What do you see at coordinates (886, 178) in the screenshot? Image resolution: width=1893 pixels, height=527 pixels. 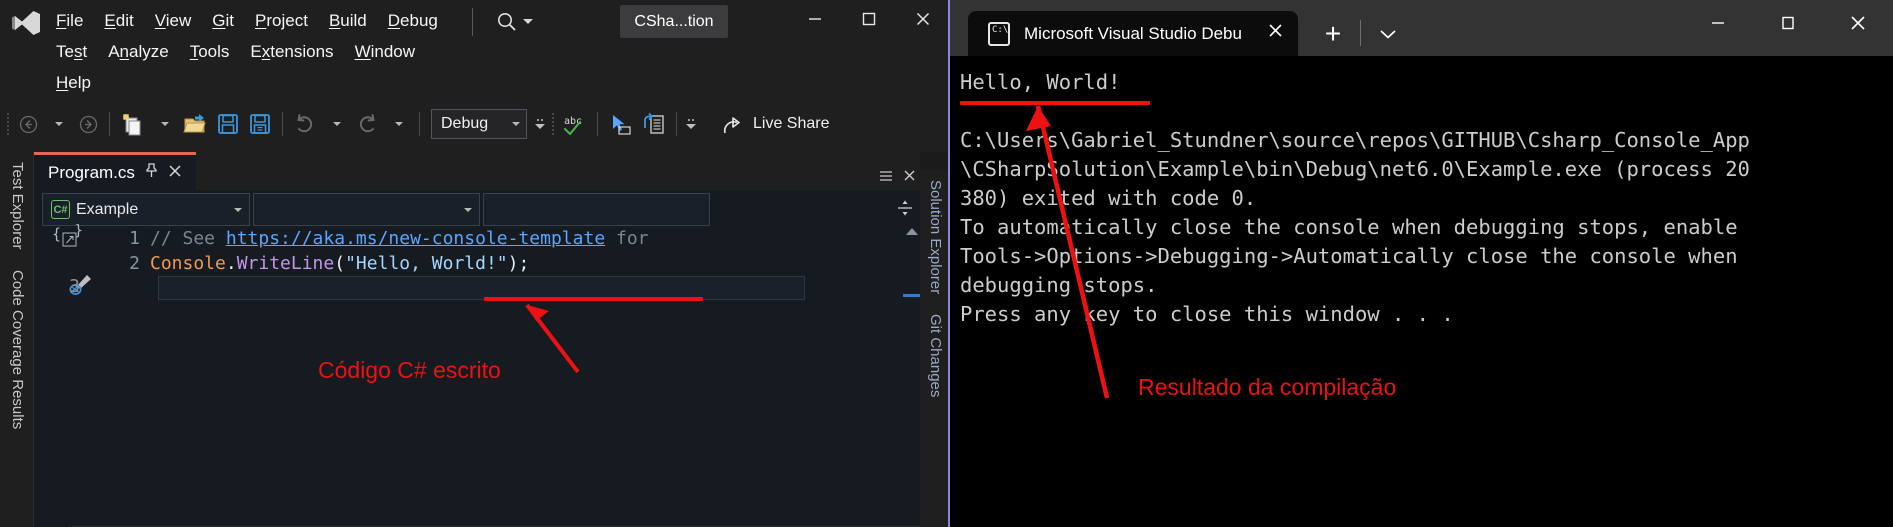 I see `tab-list-overflow-icon` at bounding box center [886, 178].